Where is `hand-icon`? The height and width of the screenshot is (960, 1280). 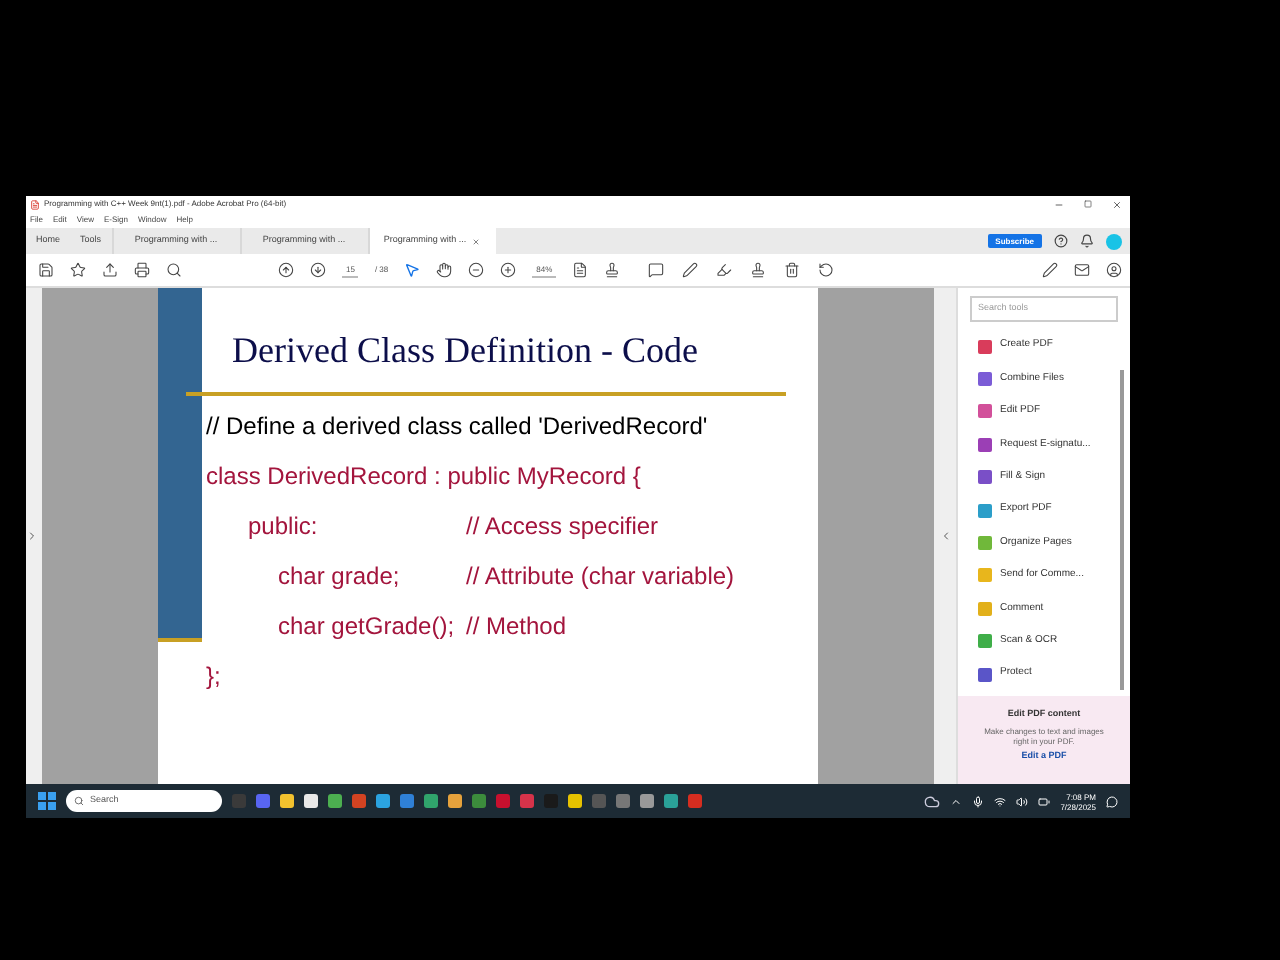
hand-icon is located at coordinates (444, 270).